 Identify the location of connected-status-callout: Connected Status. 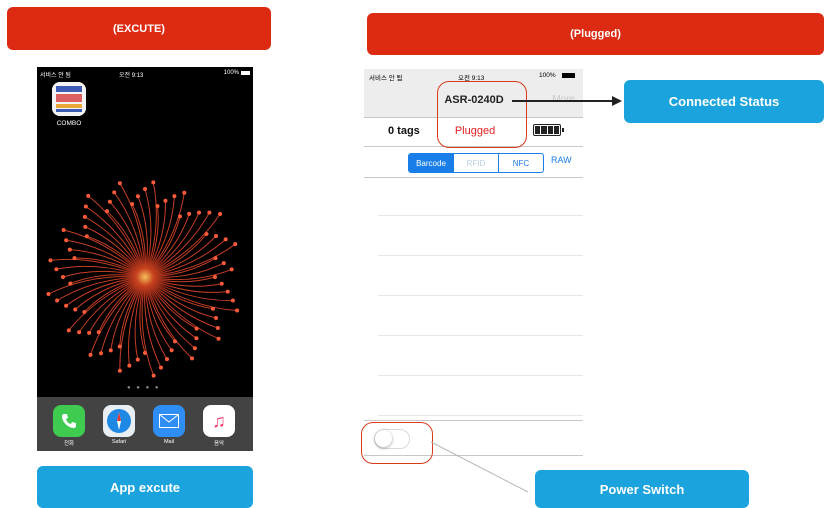
(724, 101).